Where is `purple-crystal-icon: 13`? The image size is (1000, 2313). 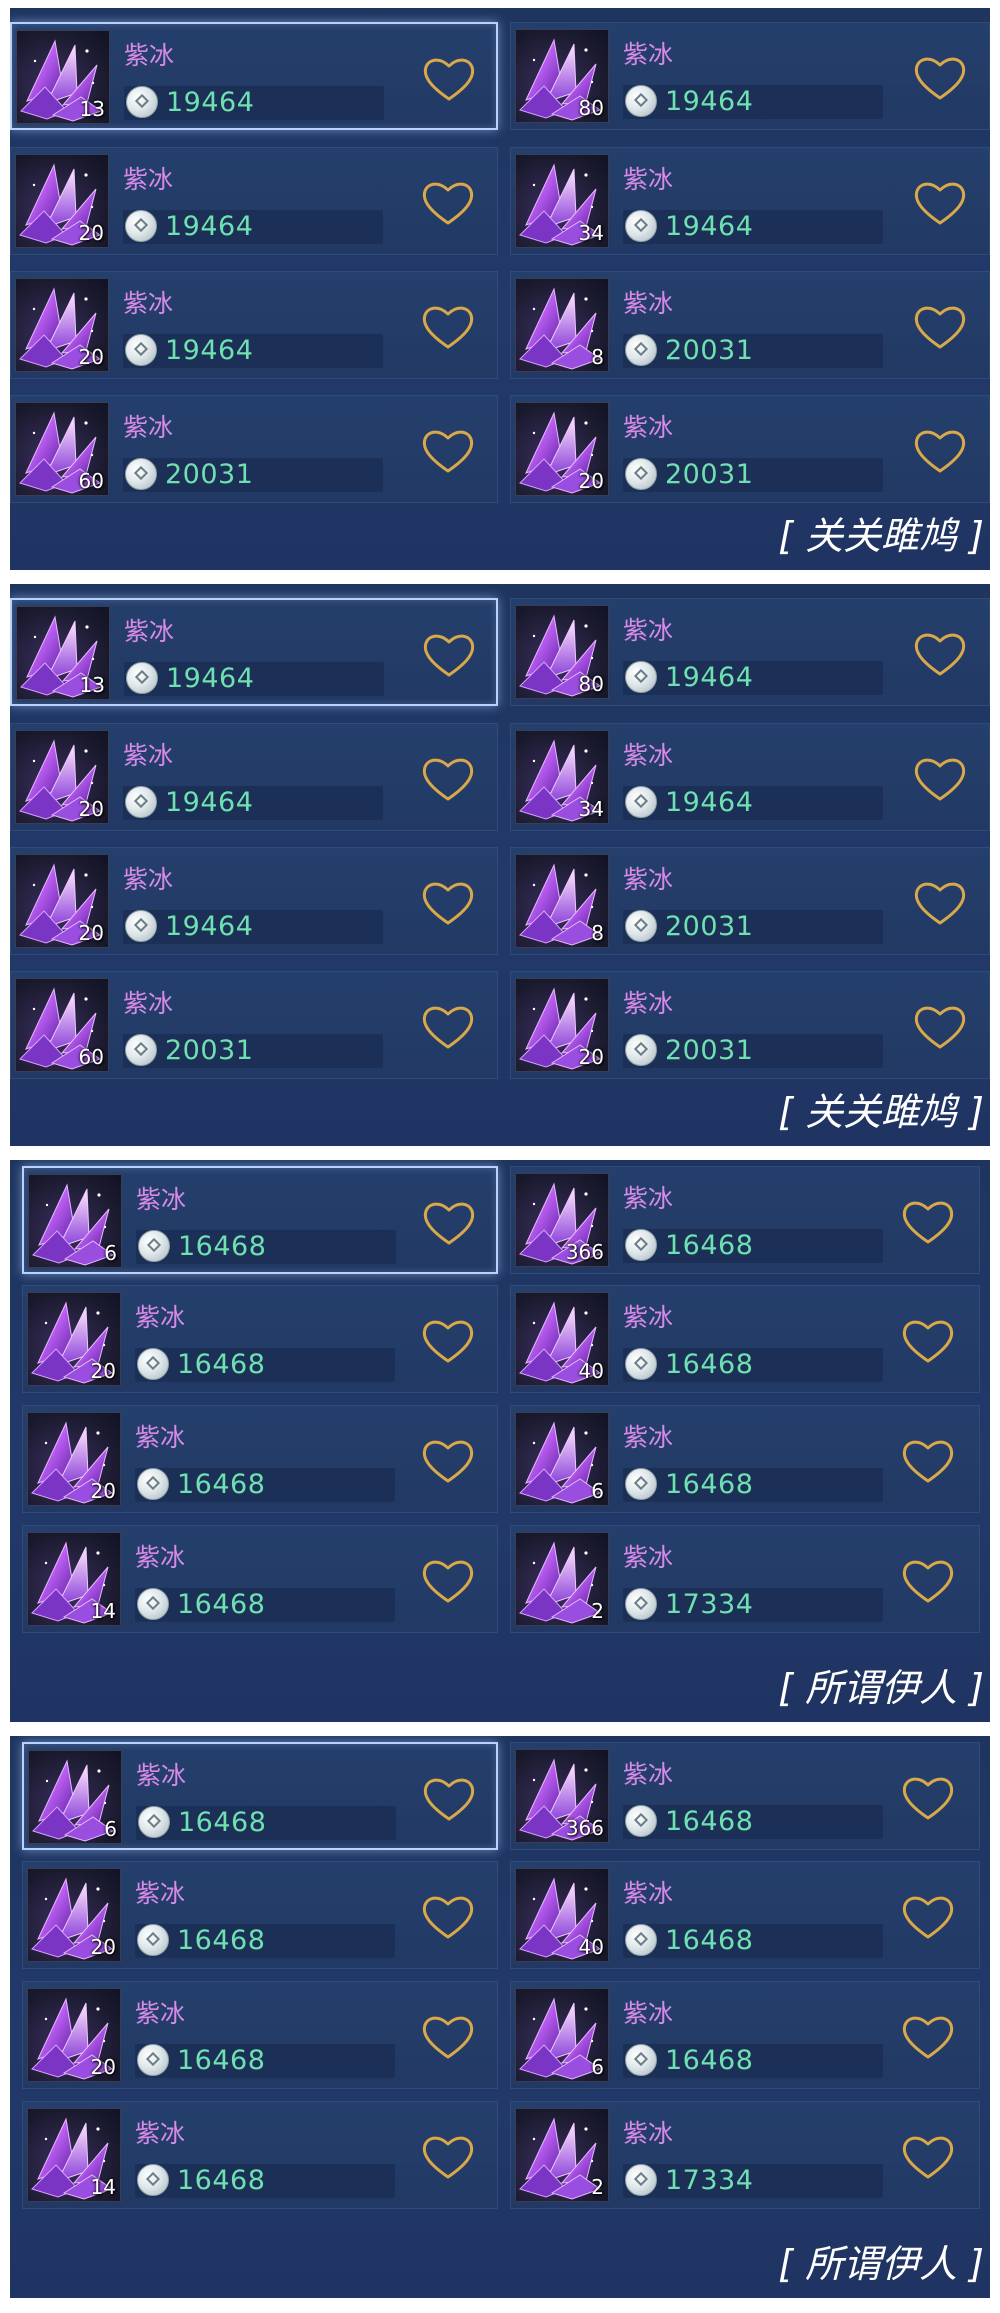 purple-crystal-icon: 13 is located at coordinates (63, 77).